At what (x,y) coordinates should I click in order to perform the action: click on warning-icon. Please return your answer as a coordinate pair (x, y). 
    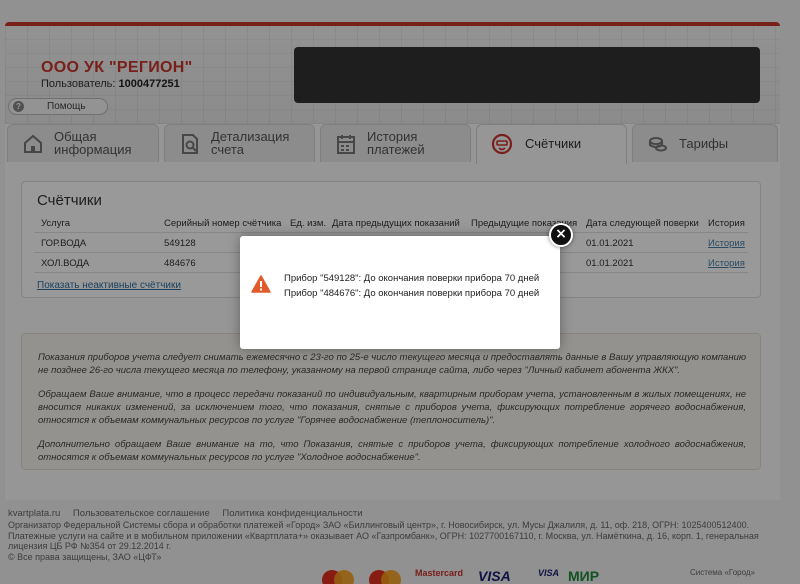
    Looking at the image, I should click on (261, 284).